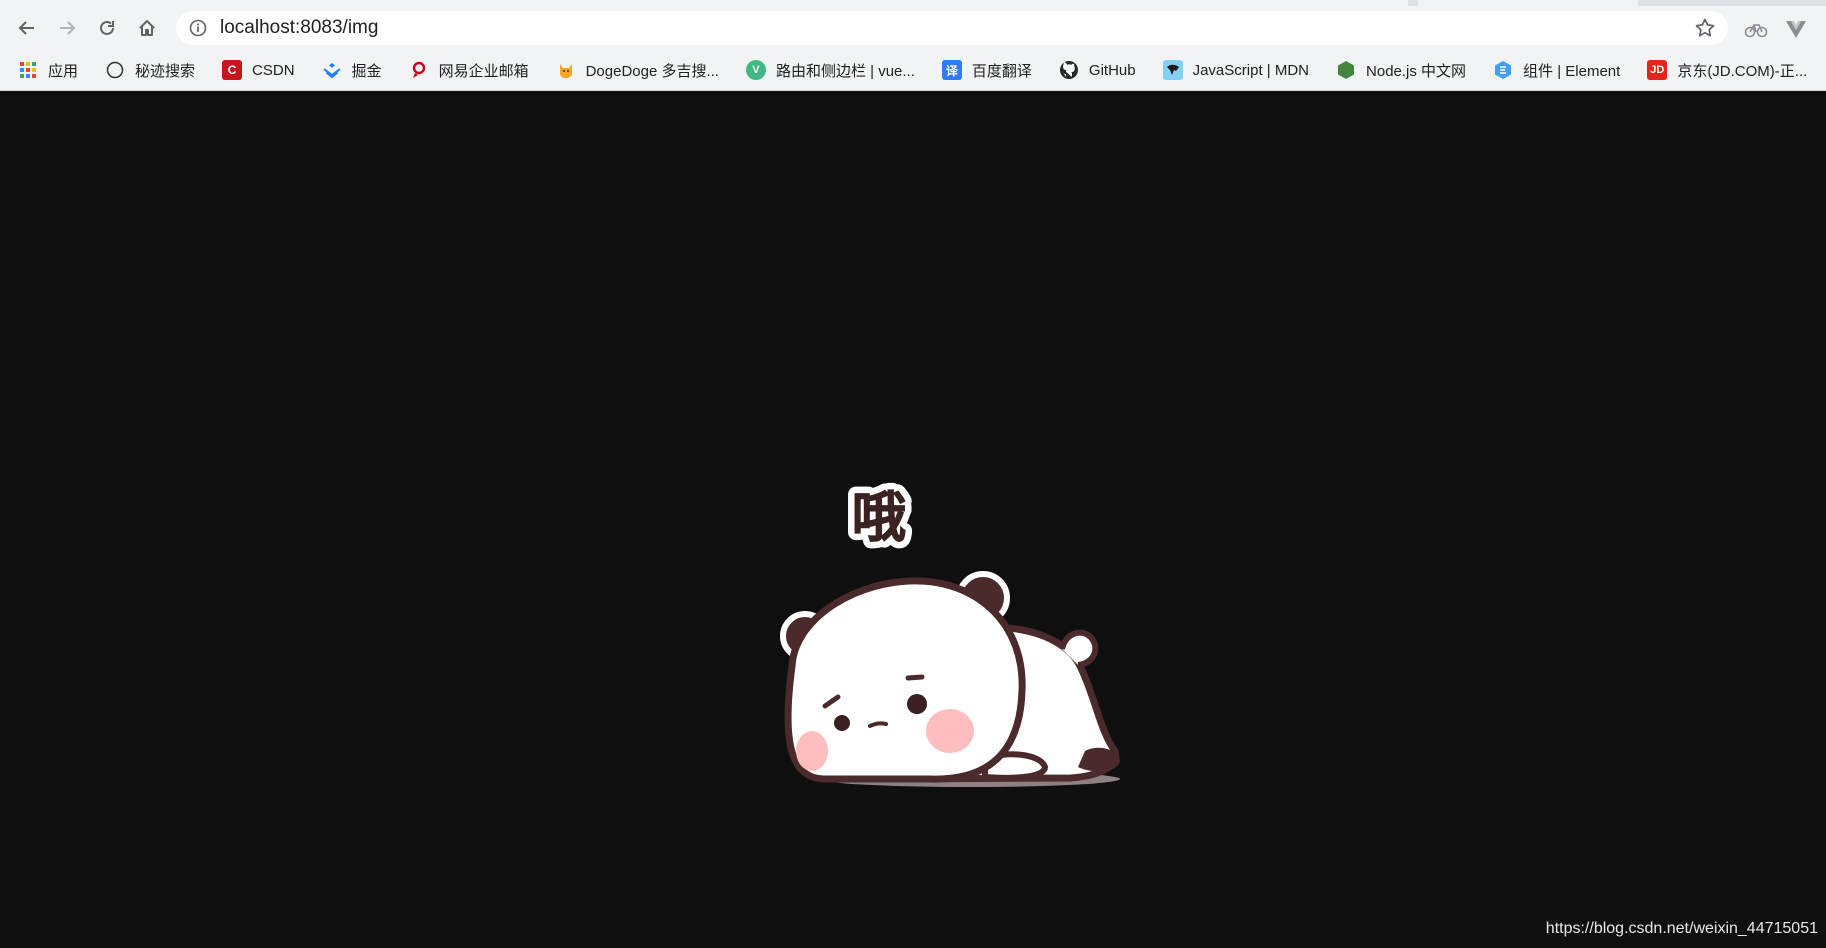  What do you see at coordinates (952, 28) in the screenshot?
I see `address-bar: localhost:8083/img` at bounding box center [952, 28].